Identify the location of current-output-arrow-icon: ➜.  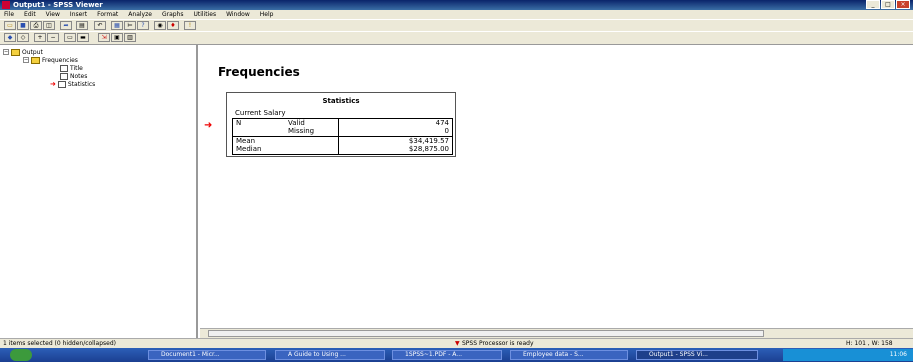
(208, 125).